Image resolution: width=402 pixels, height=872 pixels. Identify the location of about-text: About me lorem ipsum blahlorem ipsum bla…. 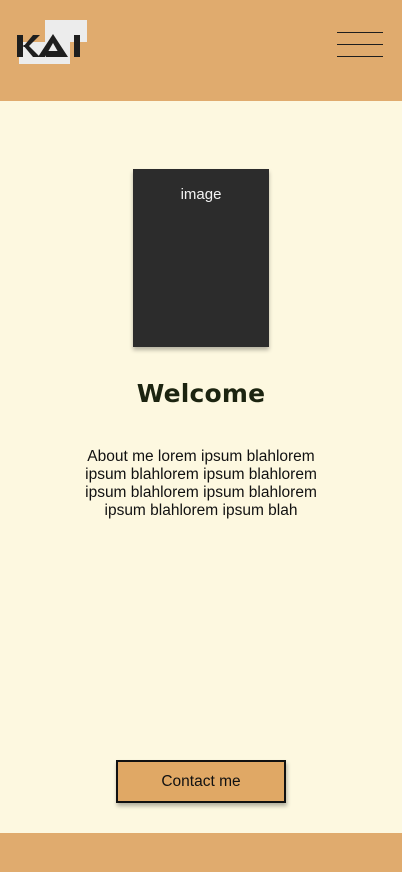
(201, 483).